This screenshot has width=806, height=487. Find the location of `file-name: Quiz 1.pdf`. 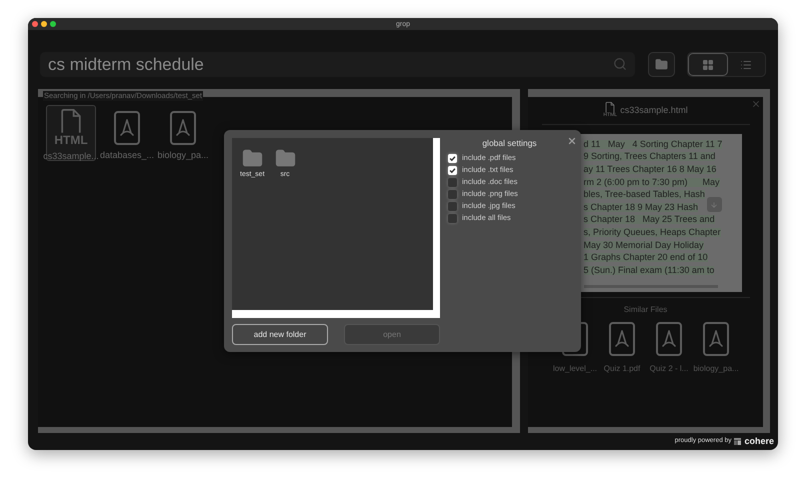

file-name: Quiz 1.pdf is located at coordinates (622, 369).